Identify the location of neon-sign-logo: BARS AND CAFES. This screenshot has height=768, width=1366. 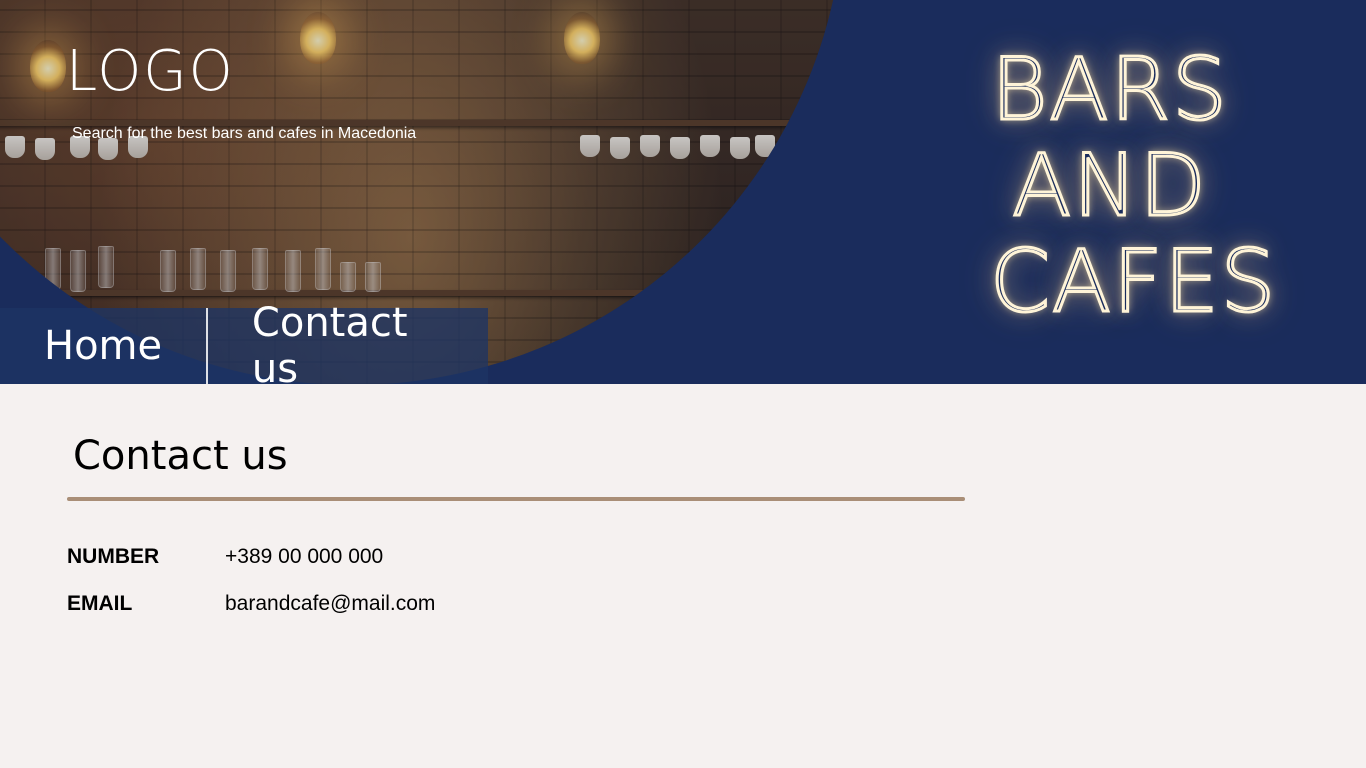
(1133, 186).